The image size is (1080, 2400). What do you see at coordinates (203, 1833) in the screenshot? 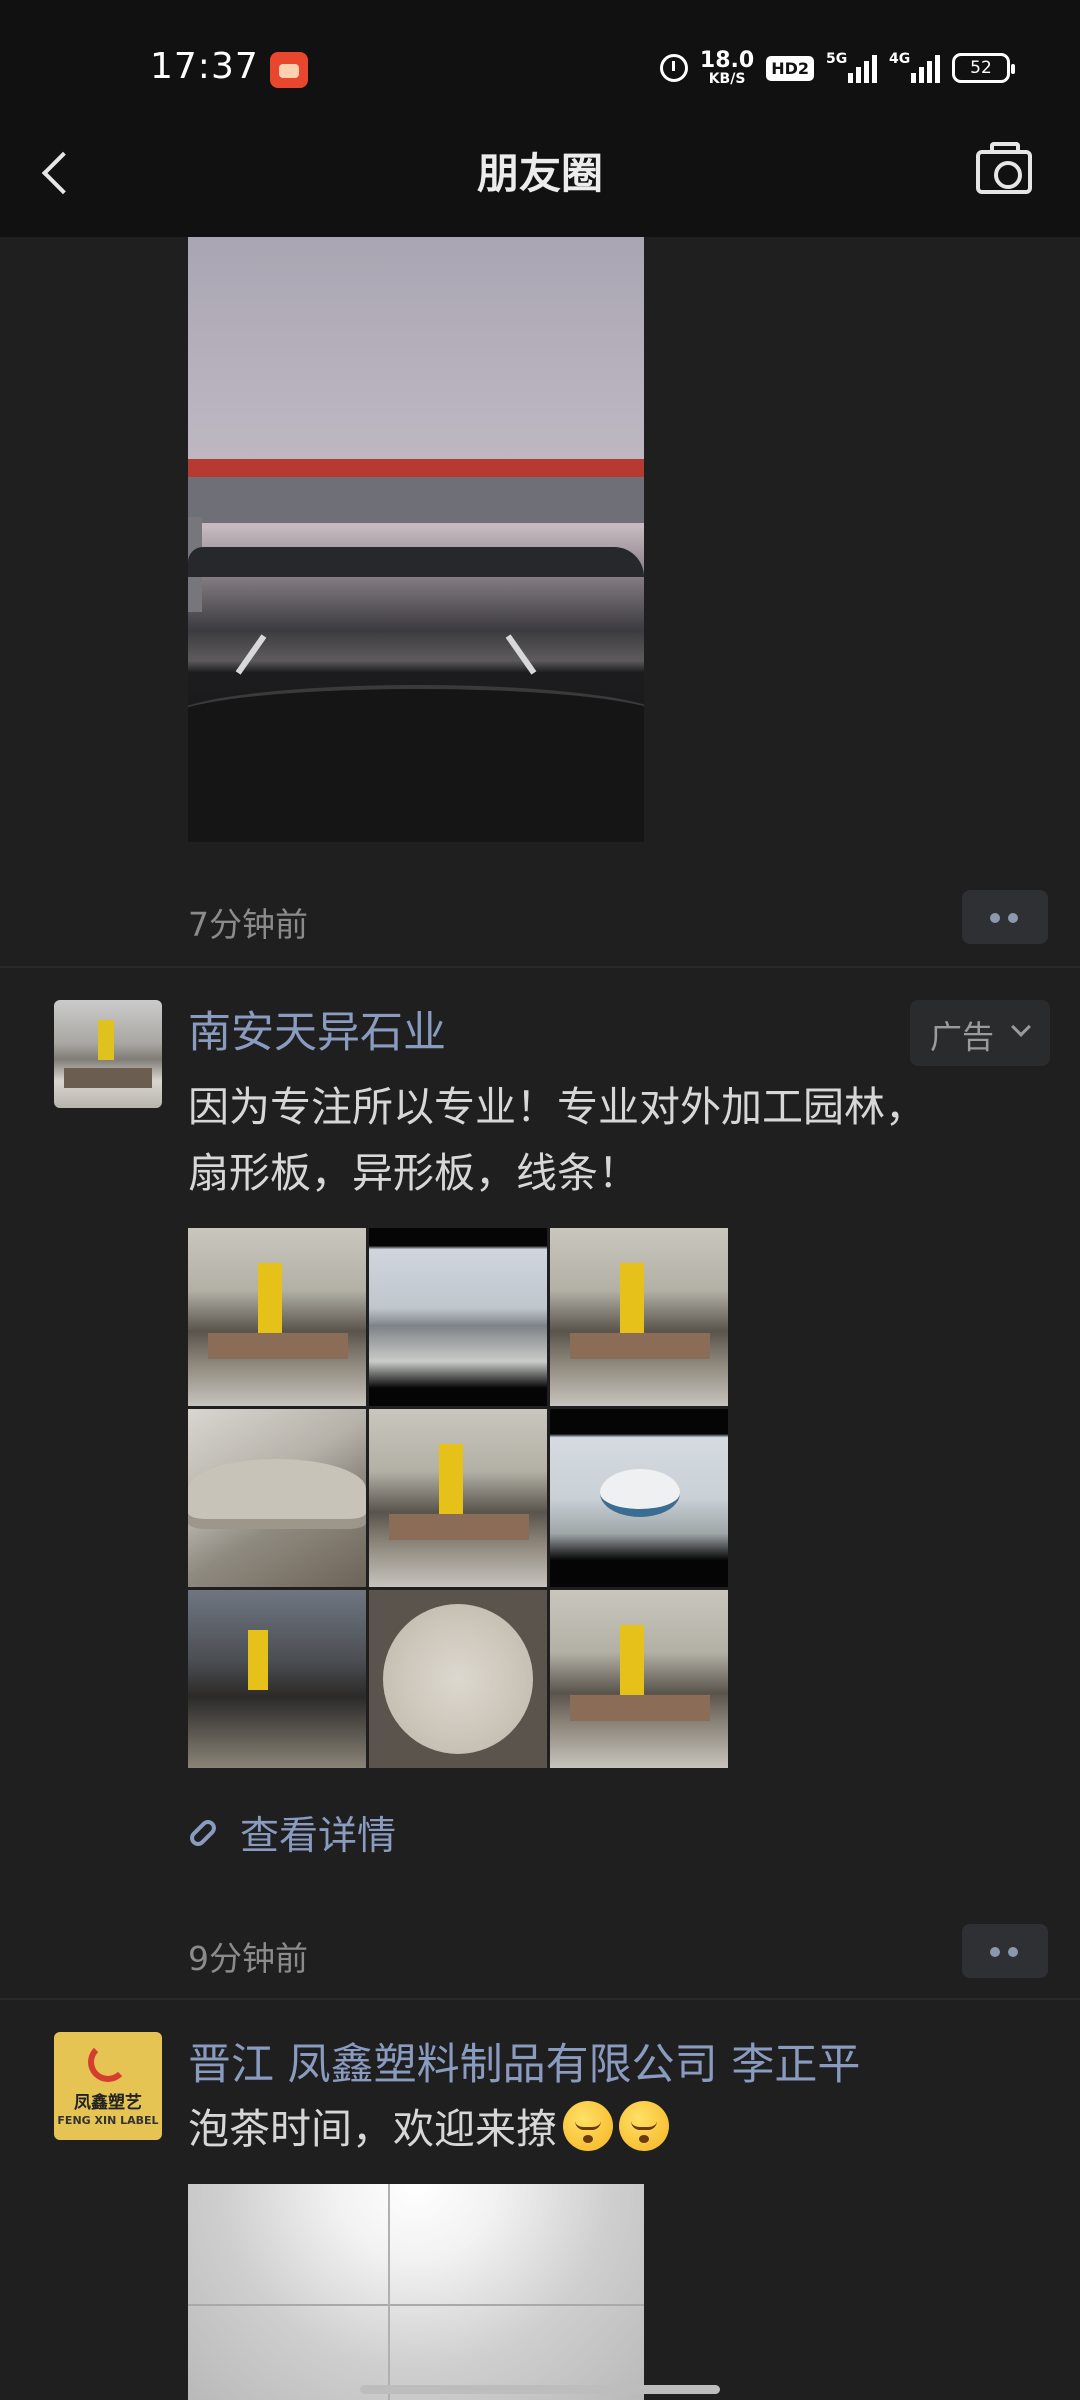
I see `link-icon` at bounding box center [203, 1833].